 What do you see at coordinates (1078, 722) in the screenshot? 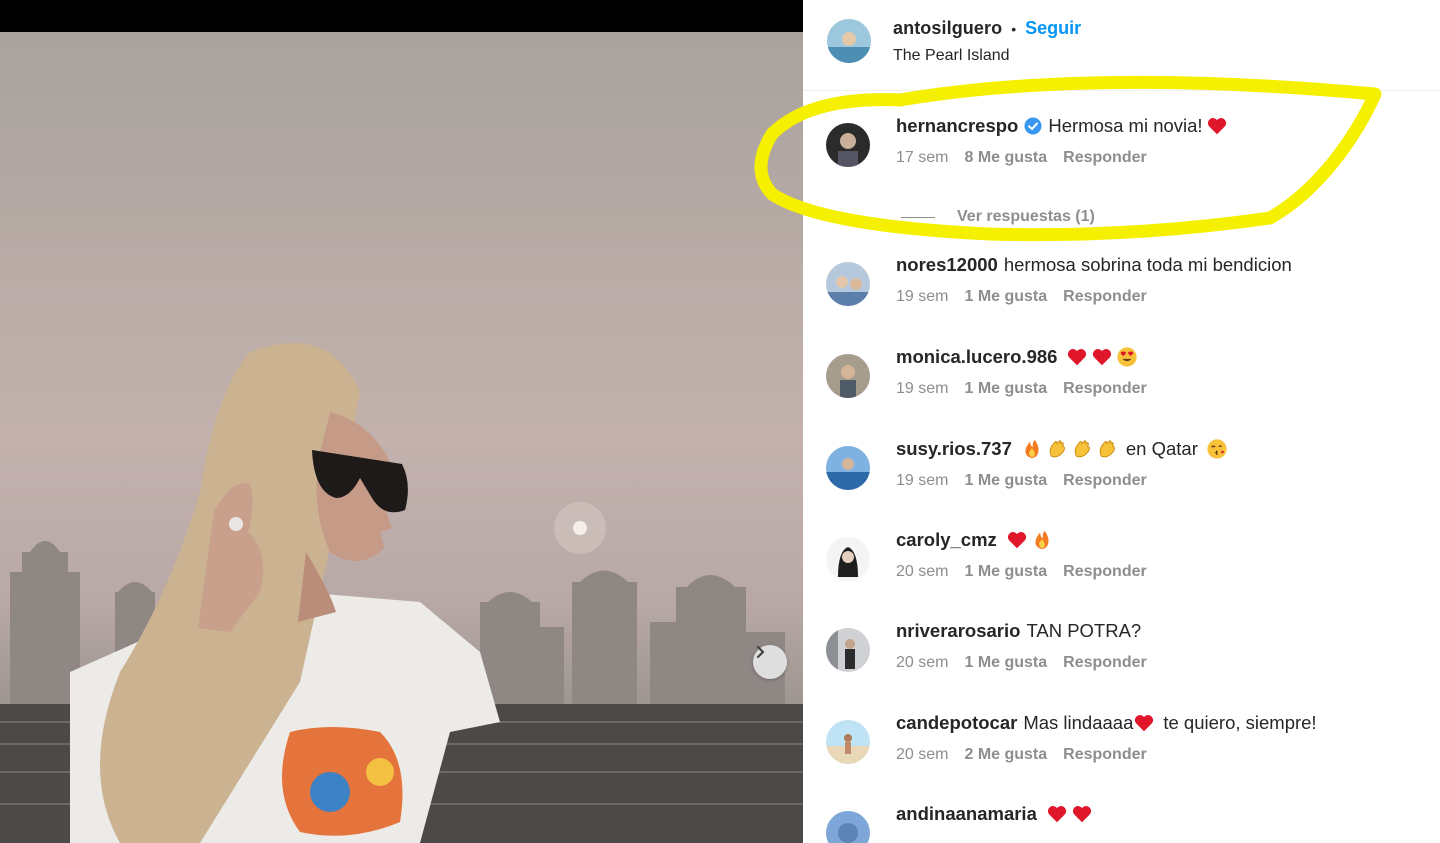
I see `comment-text: Mas lindaaaa` at bounding box center [1078, 722].